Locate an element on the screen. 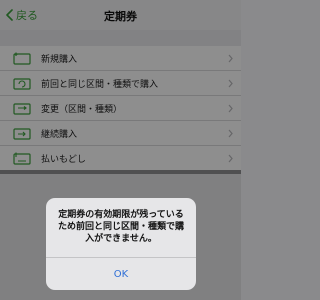  alert-dialog: 定期券の有効期限が残っているため前回と同じ区間・種類で購入ができません。 OK is located at coordinates (121, 244).